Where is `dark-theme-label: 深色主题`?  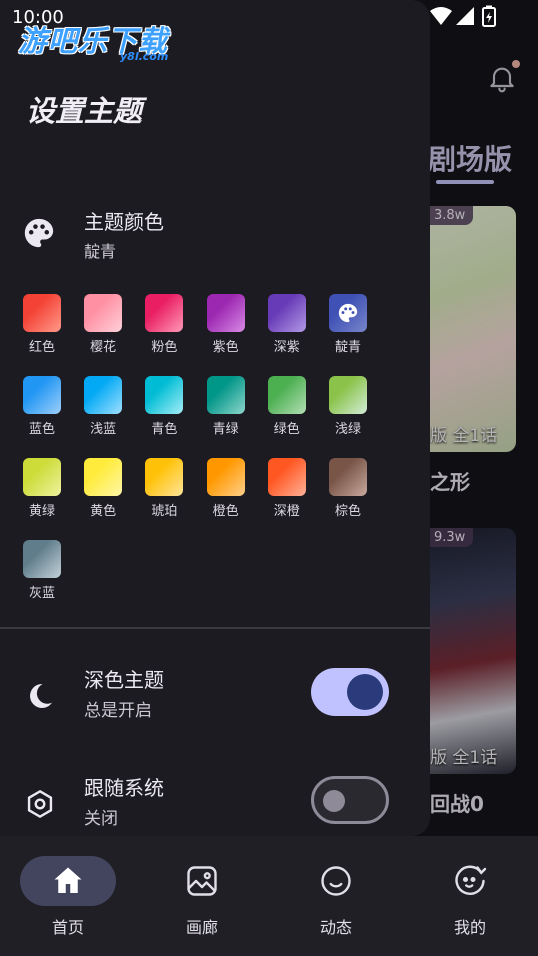
dark-theme-label: 深色主题 is located at coordinates (124, 680).